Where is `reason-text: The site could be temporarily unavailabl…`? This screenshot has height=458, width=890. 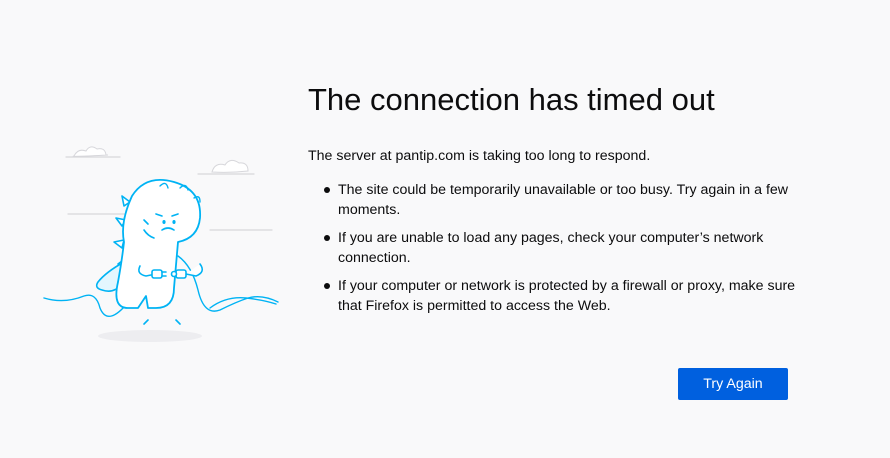 reason-text: The site could be temporarily unavailabl… is located at coordinates (563, 200).